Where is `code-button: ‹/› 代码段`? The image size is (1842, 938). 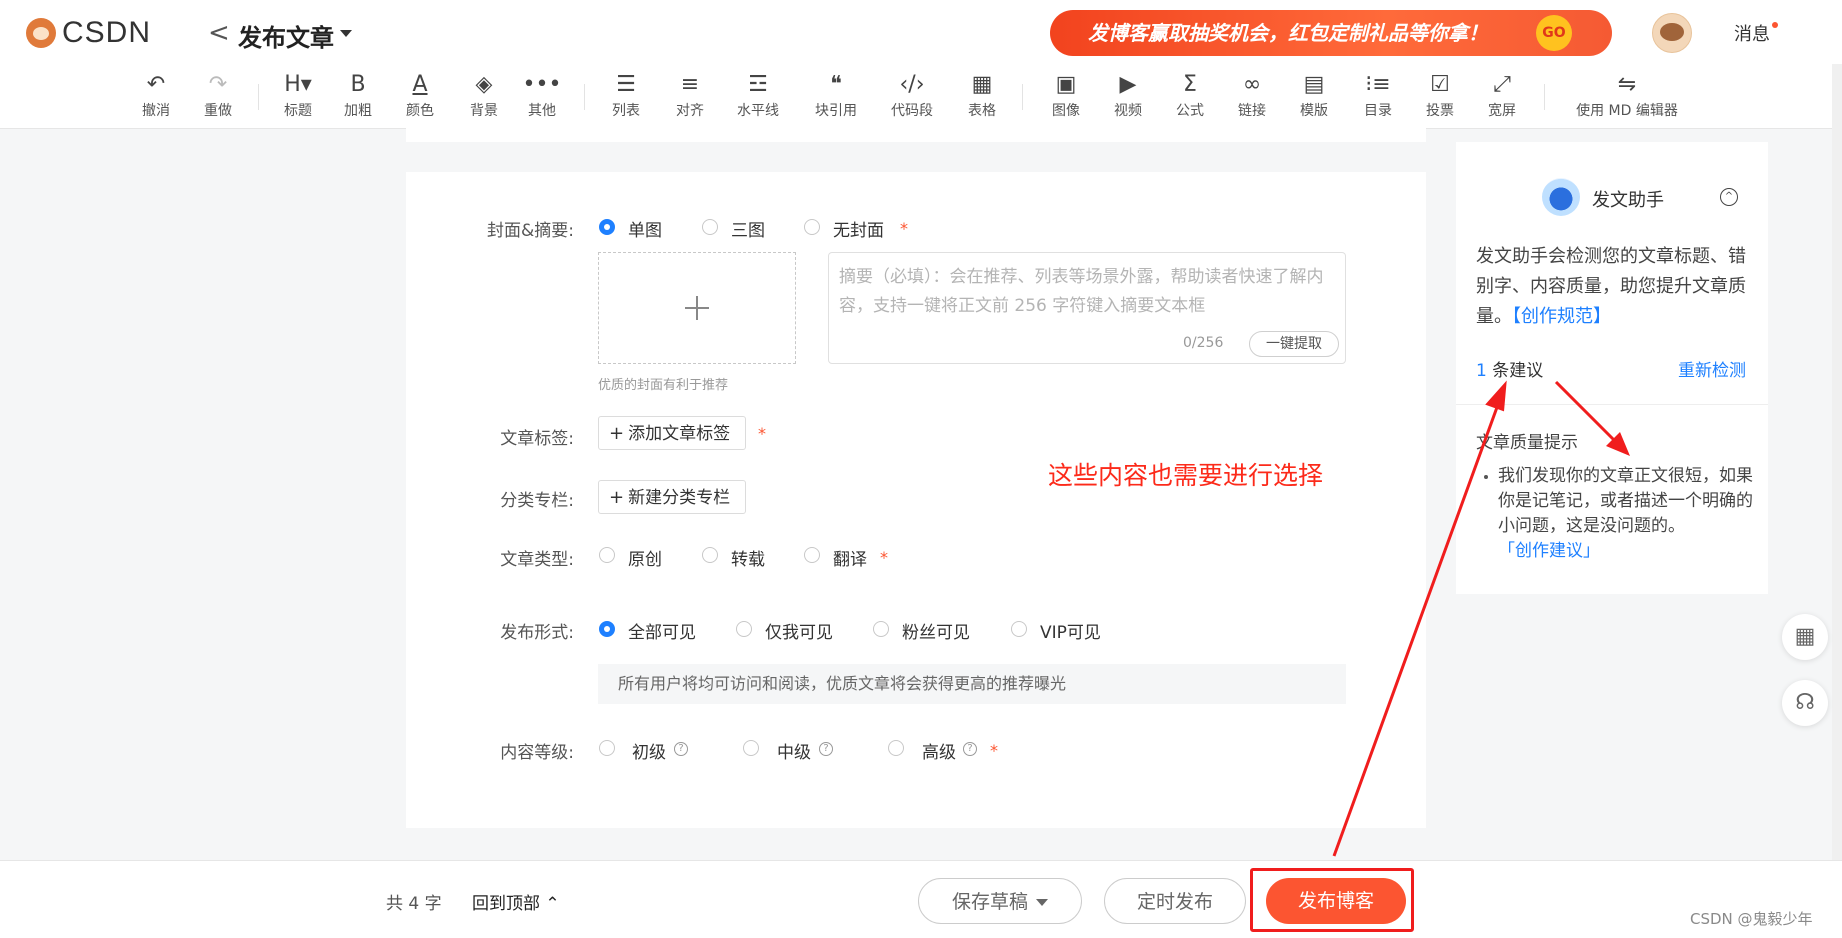
code-button: ‹/› 代码段 is located at coordinates (912, 95).